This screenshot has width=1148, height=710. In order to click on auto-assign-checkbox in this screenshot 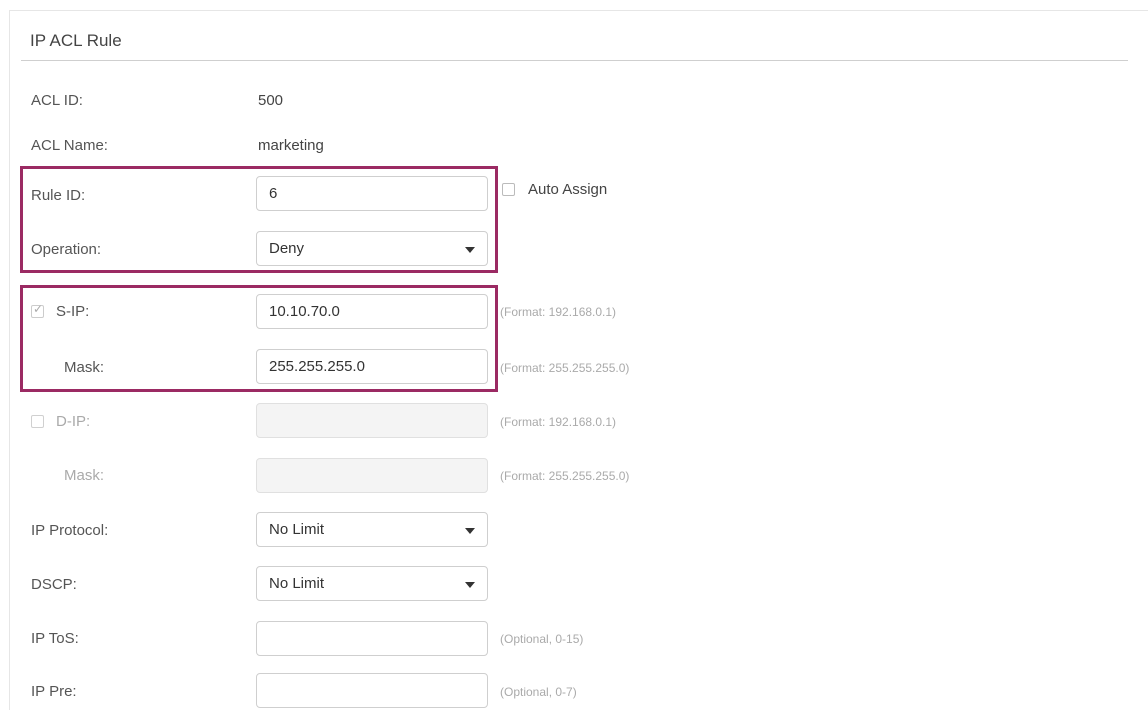, I will do `click(508, 189)`.